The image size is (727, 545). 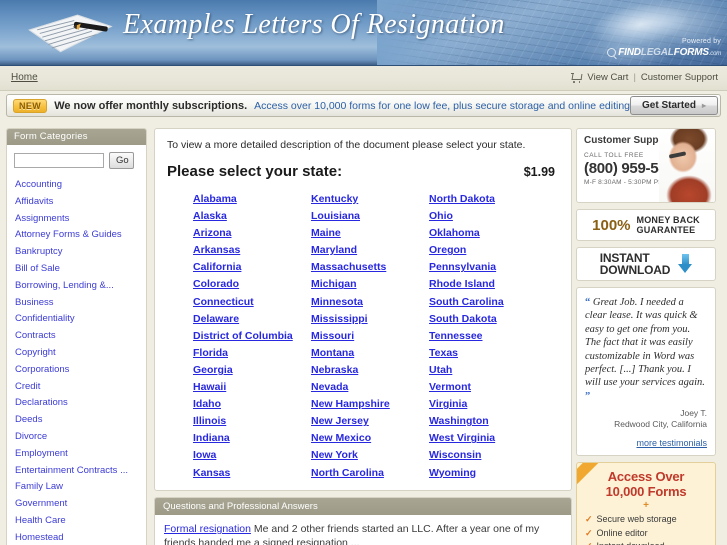 What do you see at coordinates (80, 521) in the screenshot?
I see `sidebar-item-health-care: Health Care` at bounding box center [80, 521].